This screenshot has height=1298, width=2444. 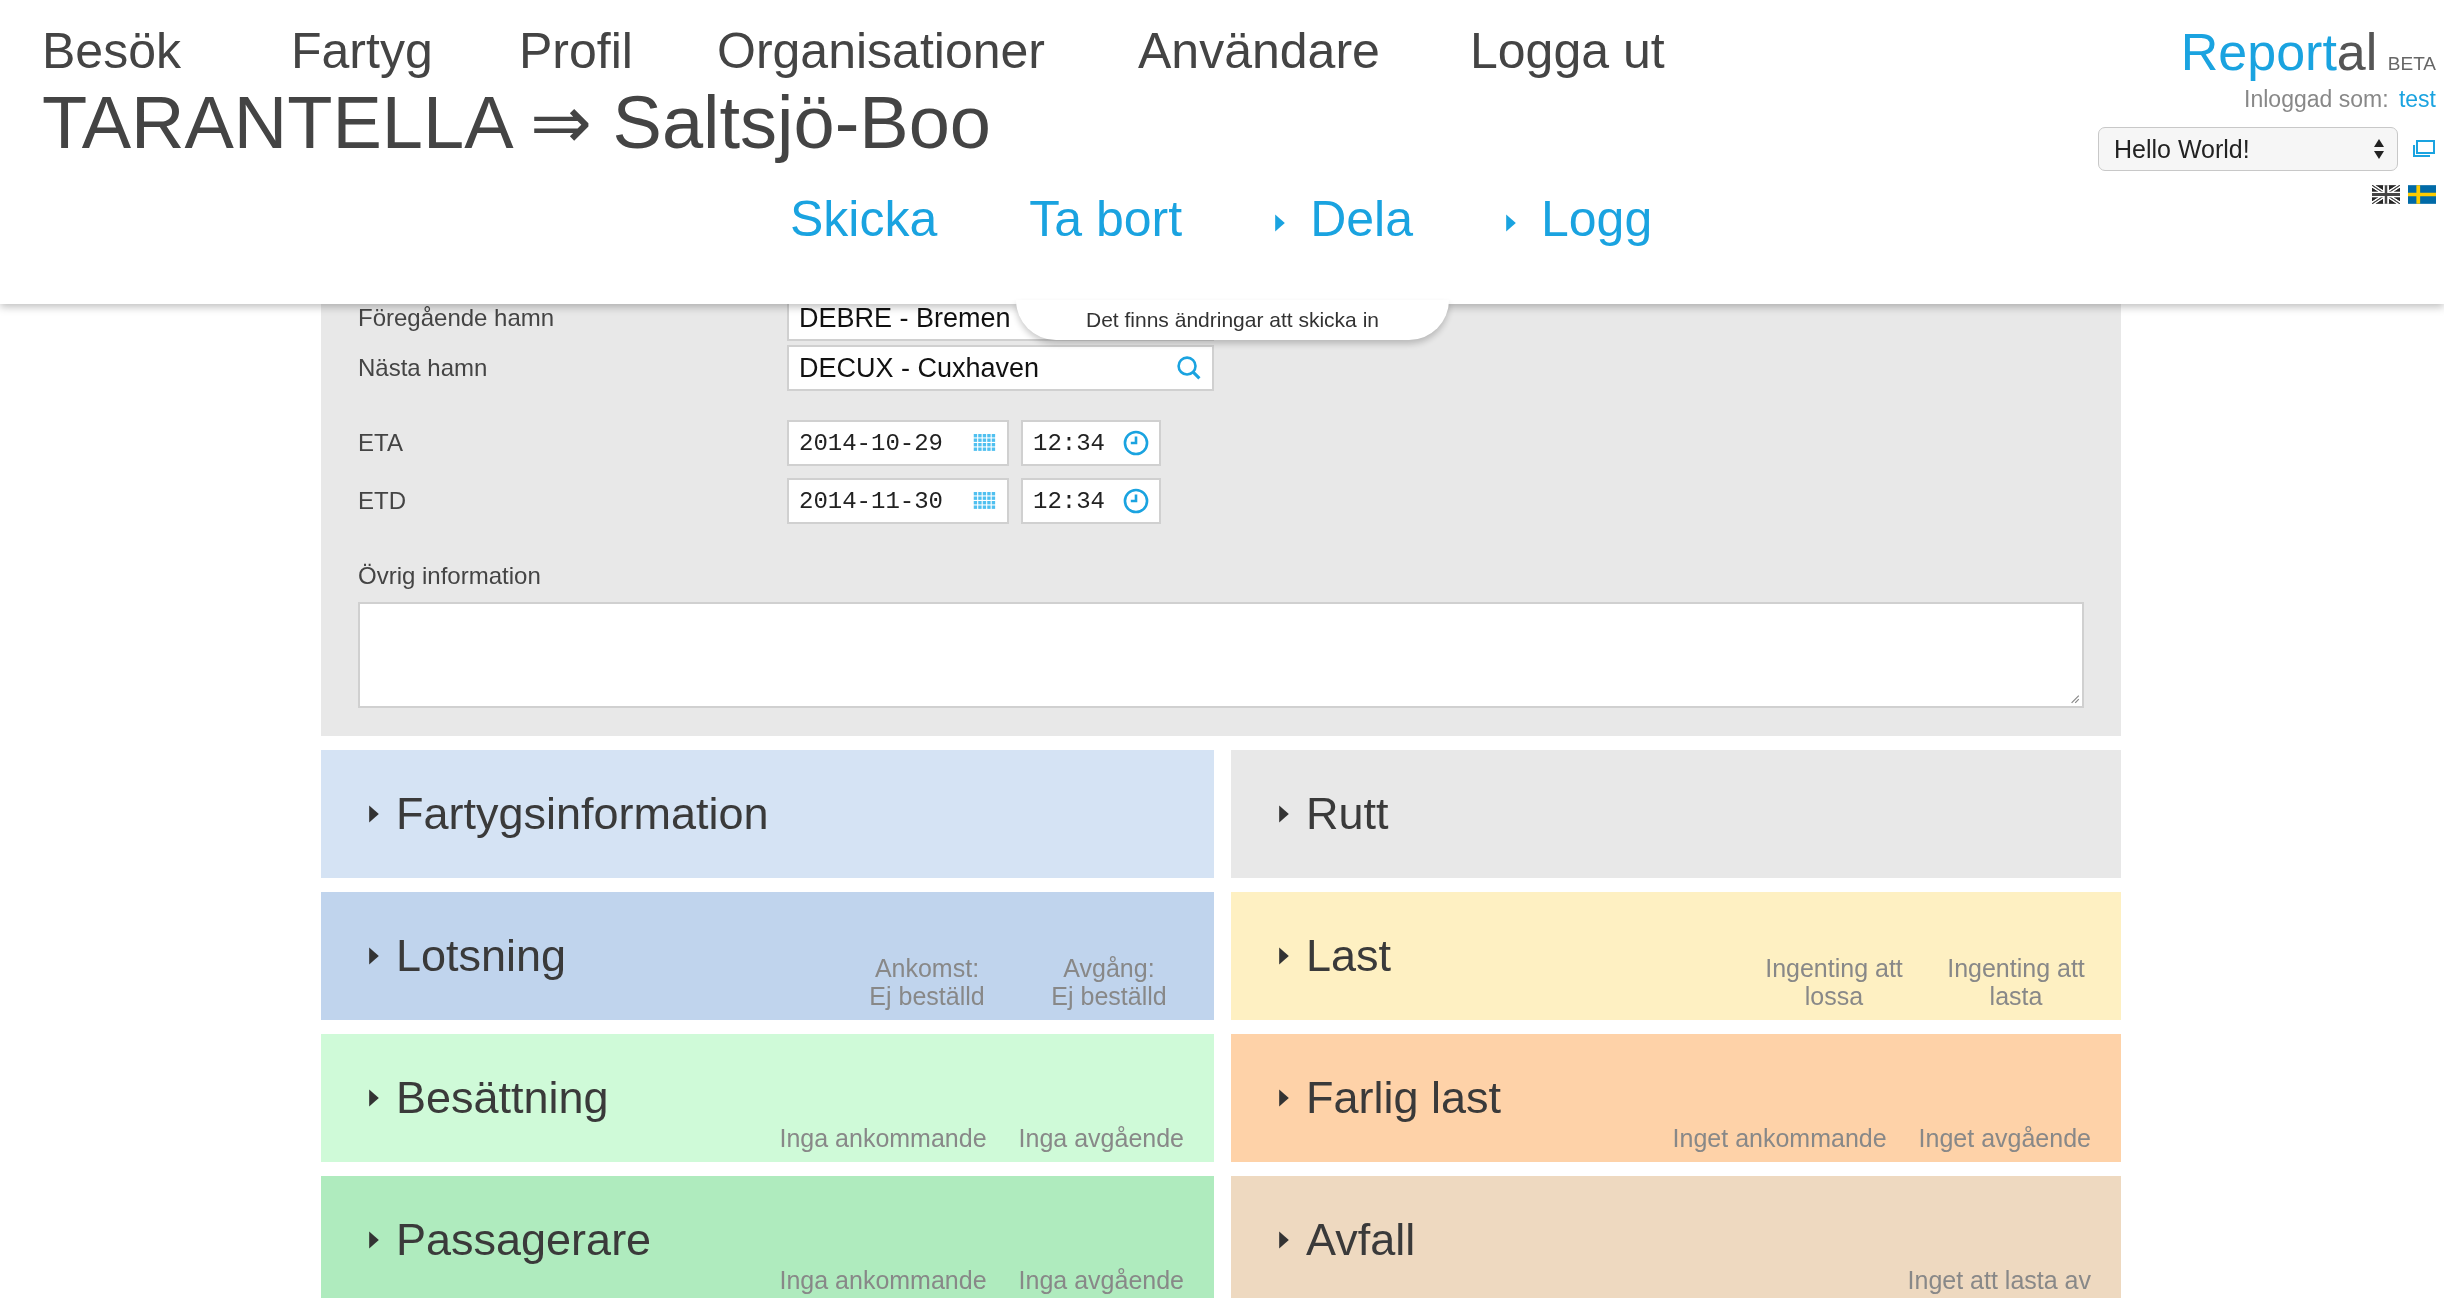 I want to click on page-title: TARANTELLA ⇒ Saltsjö-Boo, so click(x=517, y=123).